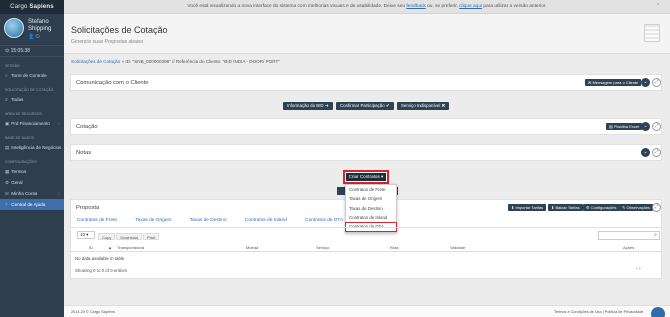 Image resolution: width=670 pixels, height=317 pixels. Describe the element at coordinates (112, 83) in the screenshot. I see `panel-title: Comunicação com o Cliente` at that location.